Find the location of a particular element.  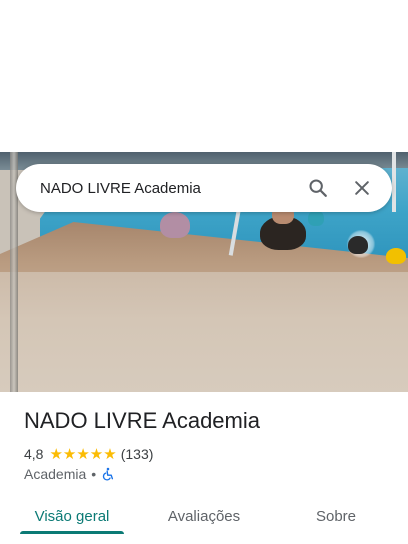

search-bar is located at coordinates (204, 188).